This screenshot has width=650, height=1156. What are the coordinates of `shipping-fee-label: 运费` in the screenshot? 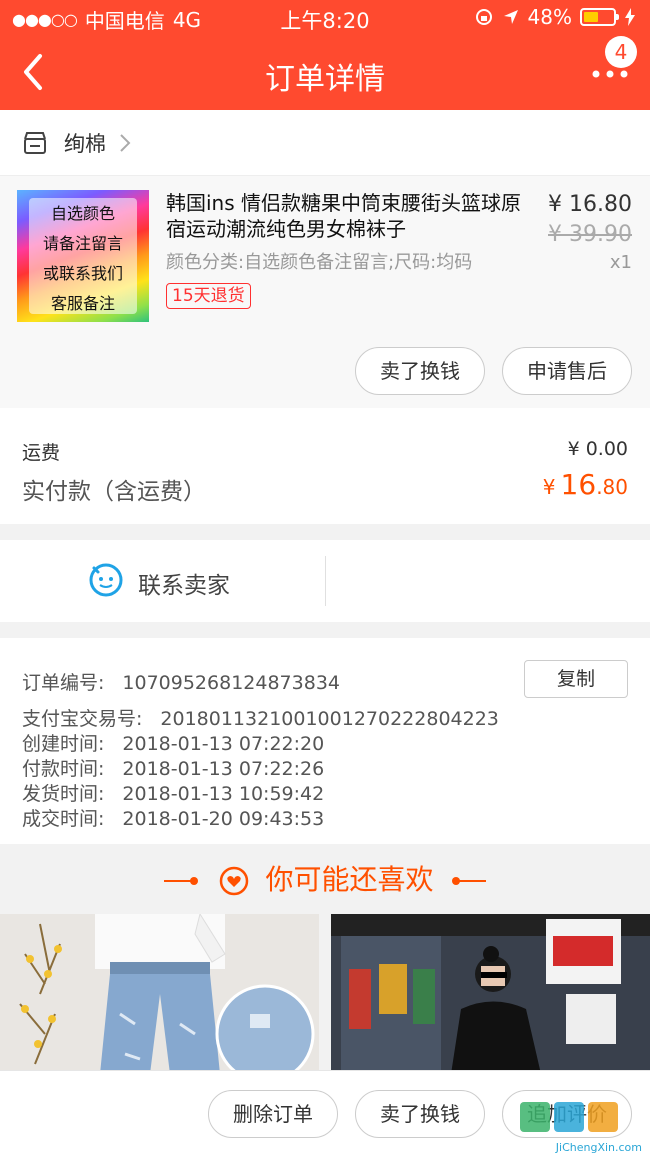 It's located at (41, 453).